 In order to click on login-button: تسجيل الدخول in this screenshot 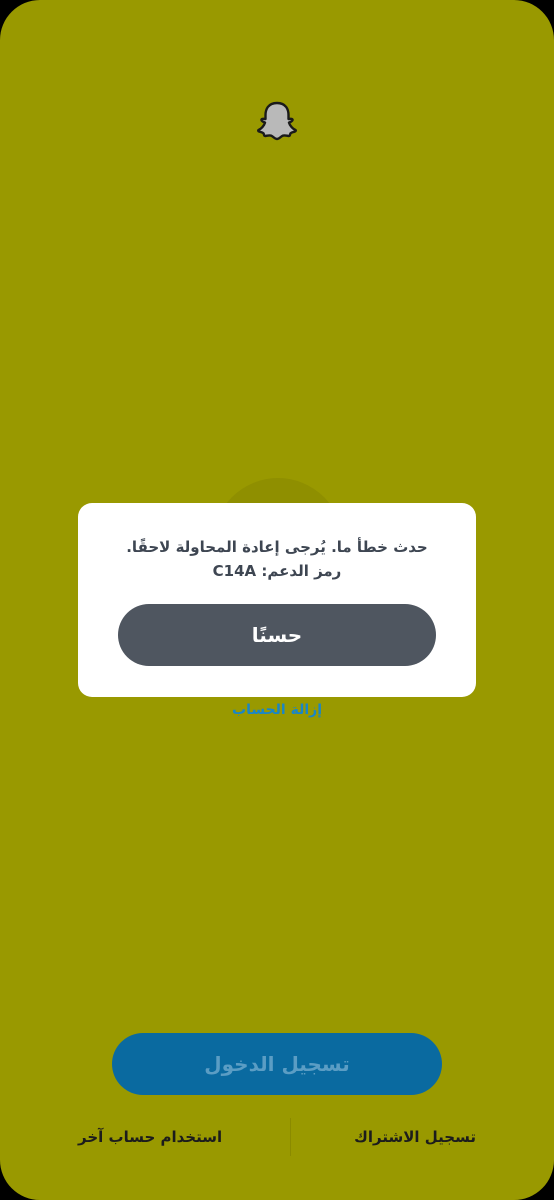, I will do `click(277, 1064)`.